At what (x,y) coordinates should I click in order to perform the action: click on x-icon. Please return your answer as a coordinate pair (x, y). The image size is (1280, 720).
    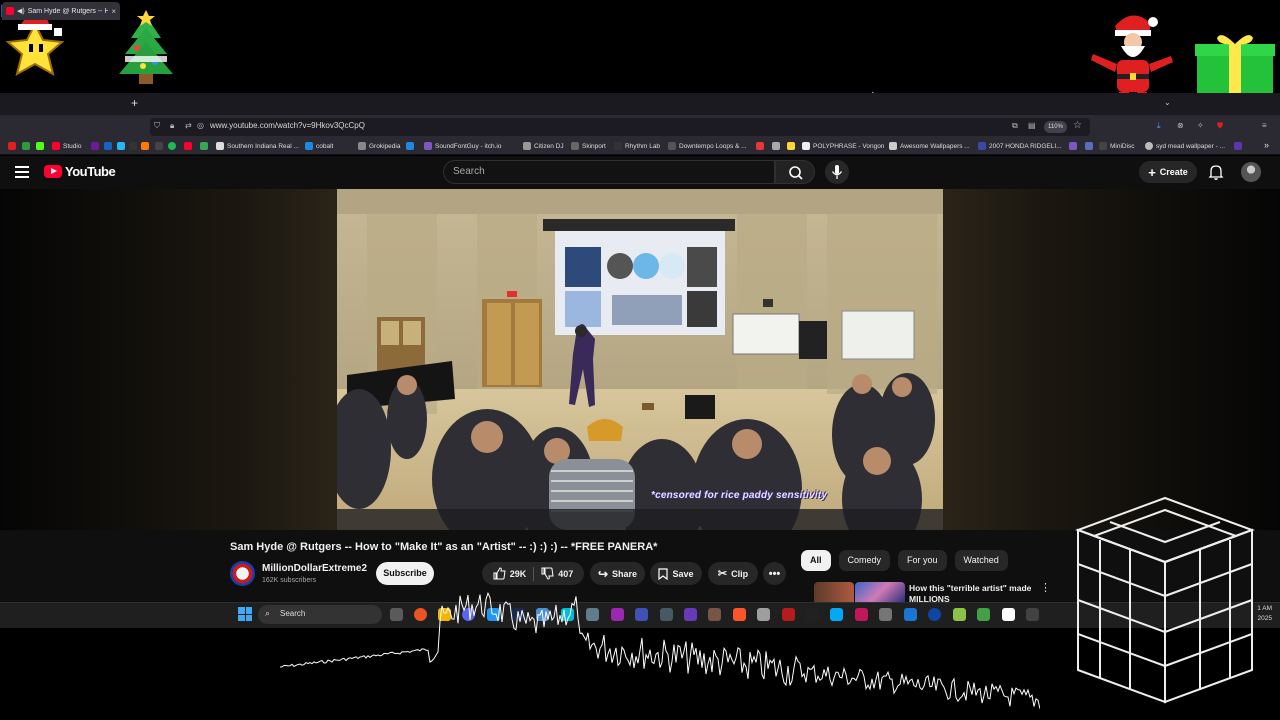
    Looking at the image, I should click on (159, 146).